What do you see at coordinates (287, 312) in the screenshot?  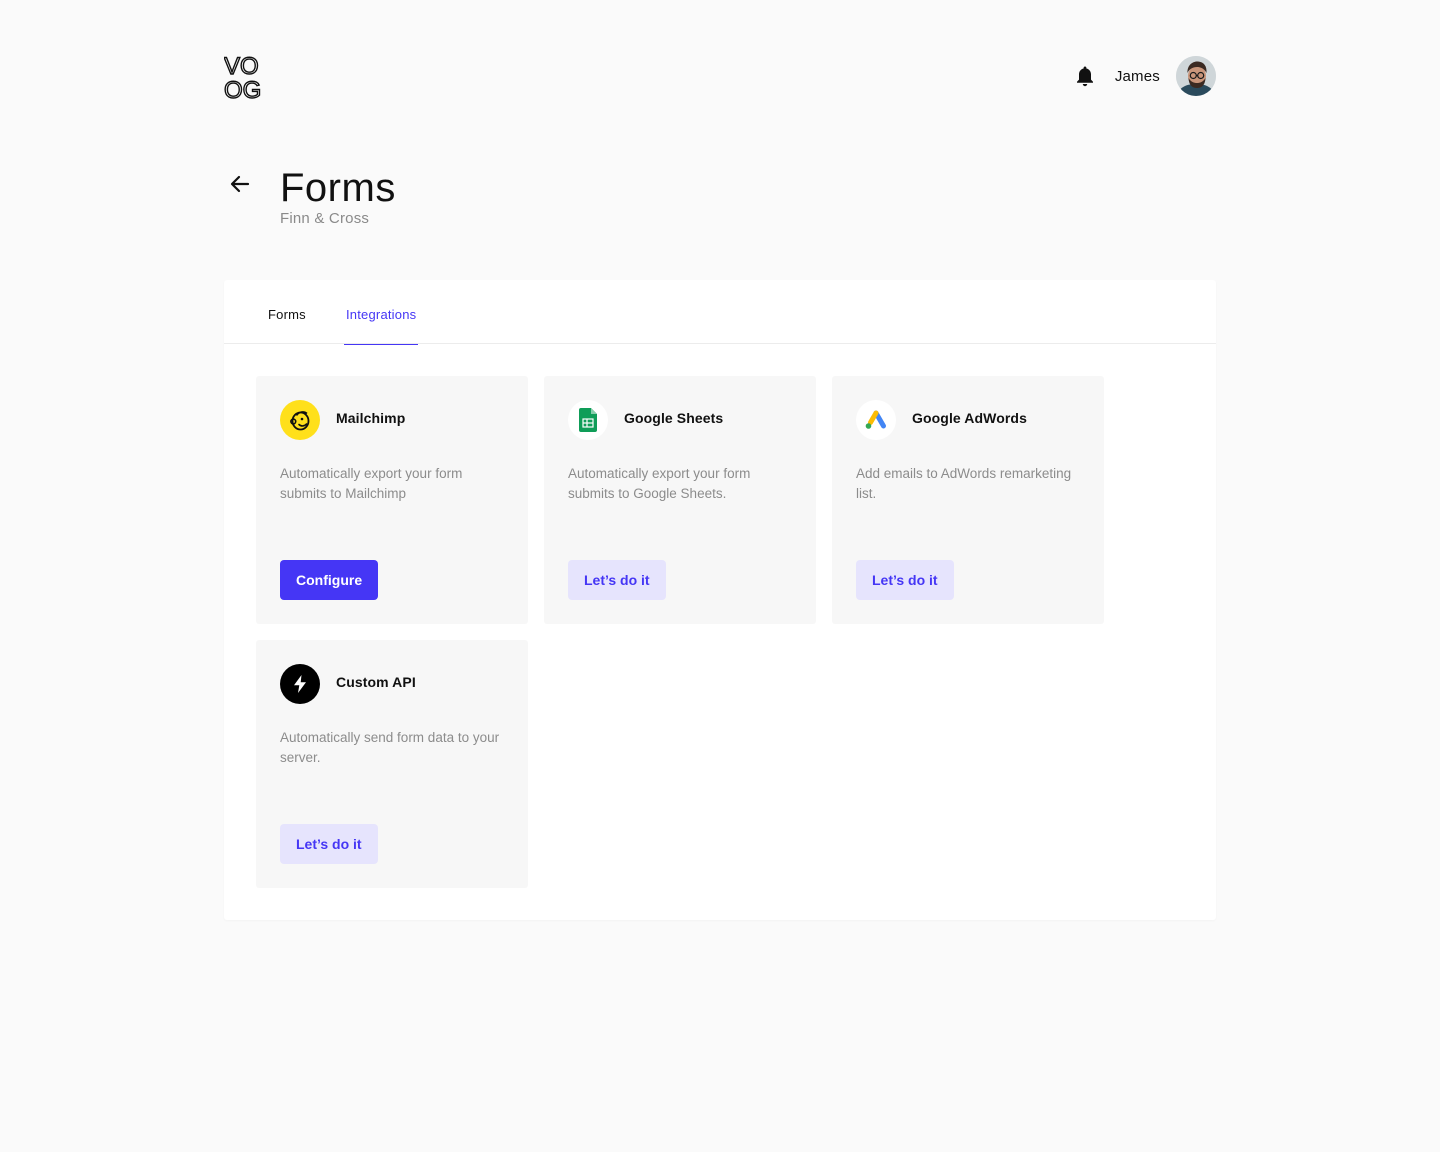 I see `tab-forms: Forms` at bounding box center [287, 312].